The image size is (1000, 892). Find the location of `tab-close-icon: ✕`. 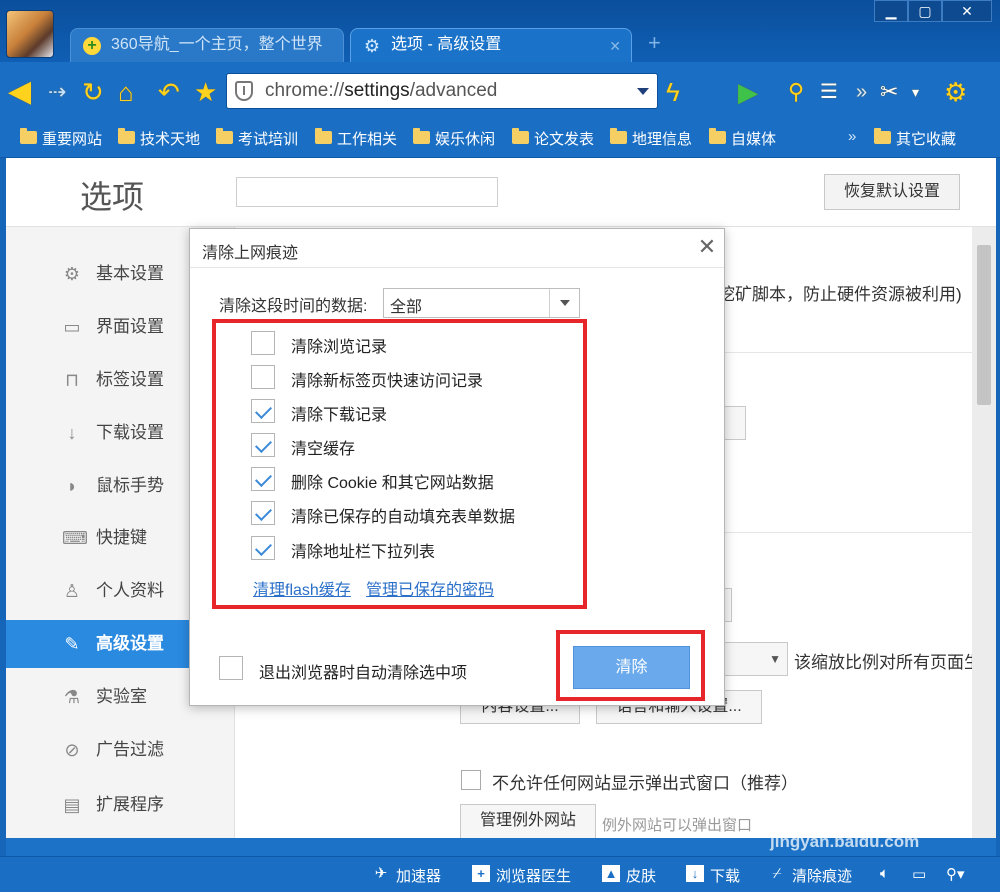

tab-close-icon: ✕ is located at coordinates (615, 46).